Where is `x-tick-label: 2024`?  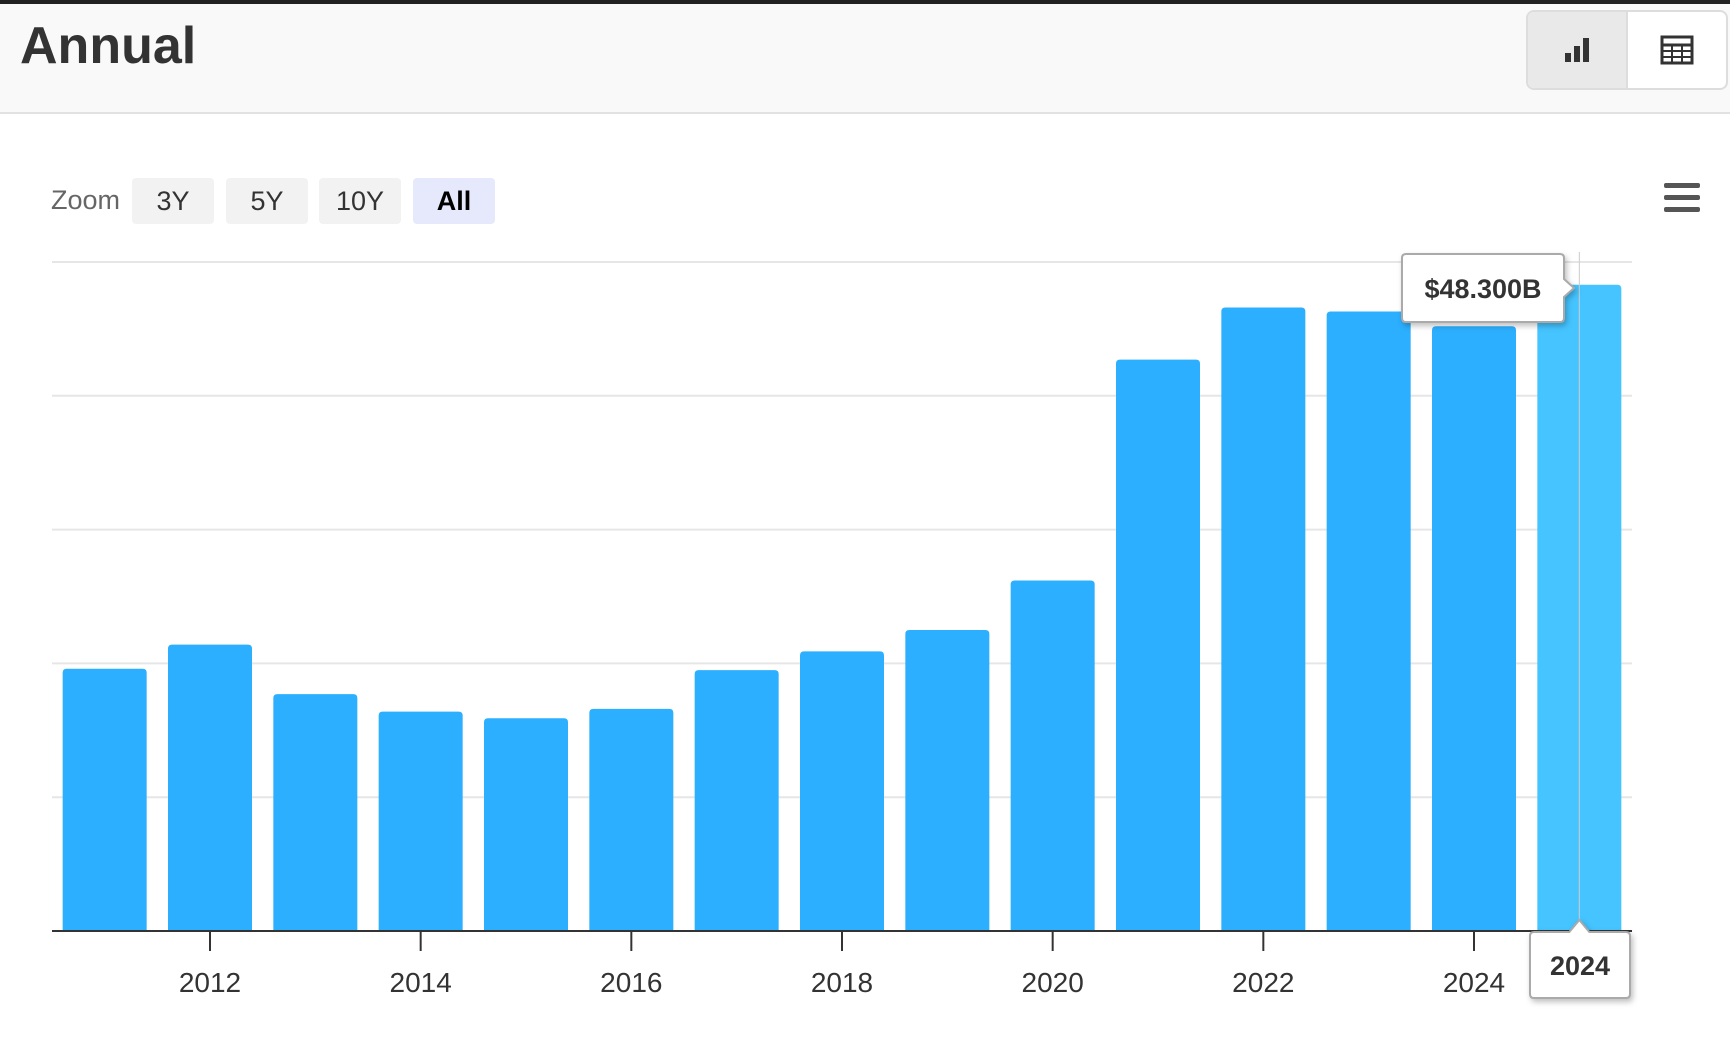 x-tick-label: 2024 is located at coordinates (1474, 982).